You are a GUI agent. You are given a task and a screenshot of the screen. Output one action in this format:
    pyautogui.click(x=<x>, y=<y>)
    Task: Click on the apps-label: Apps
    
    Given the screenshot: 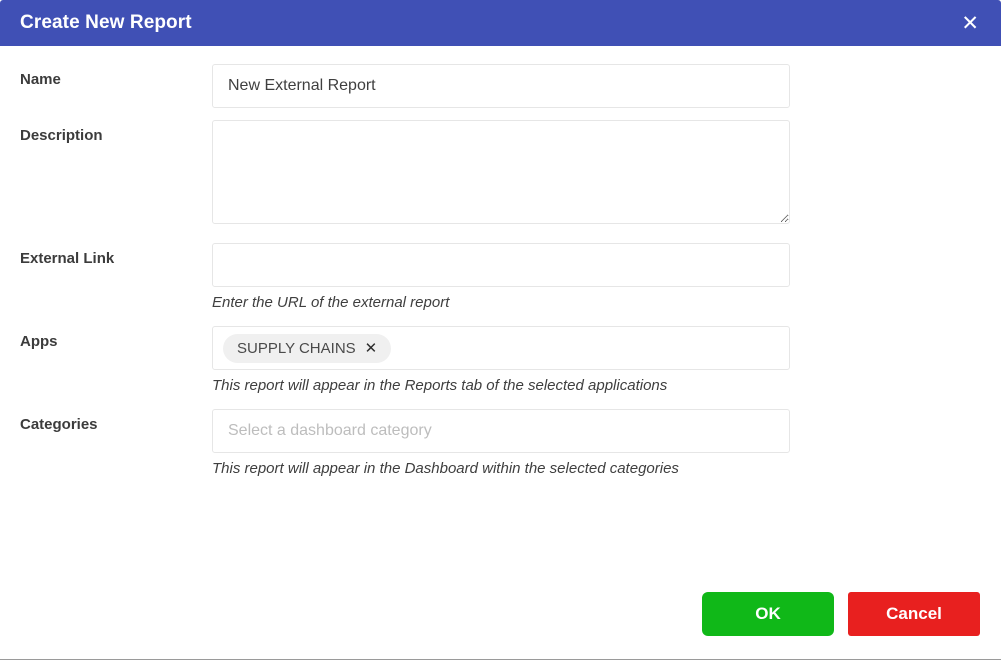 What is the action you would take?
    pyautogui.click(x=39, y=341)
    